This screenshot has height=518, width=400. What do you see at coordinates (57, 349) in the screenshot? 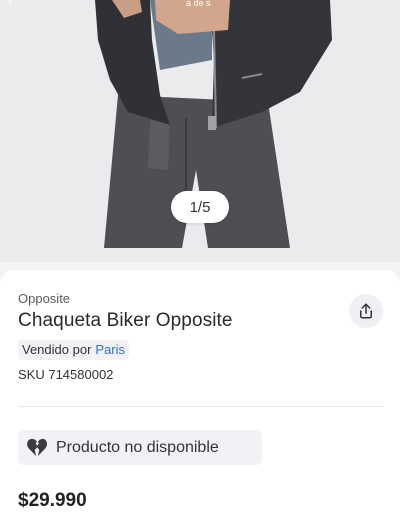
I see `seller-prefix: Vendido por` at bounding box center [57, 349].